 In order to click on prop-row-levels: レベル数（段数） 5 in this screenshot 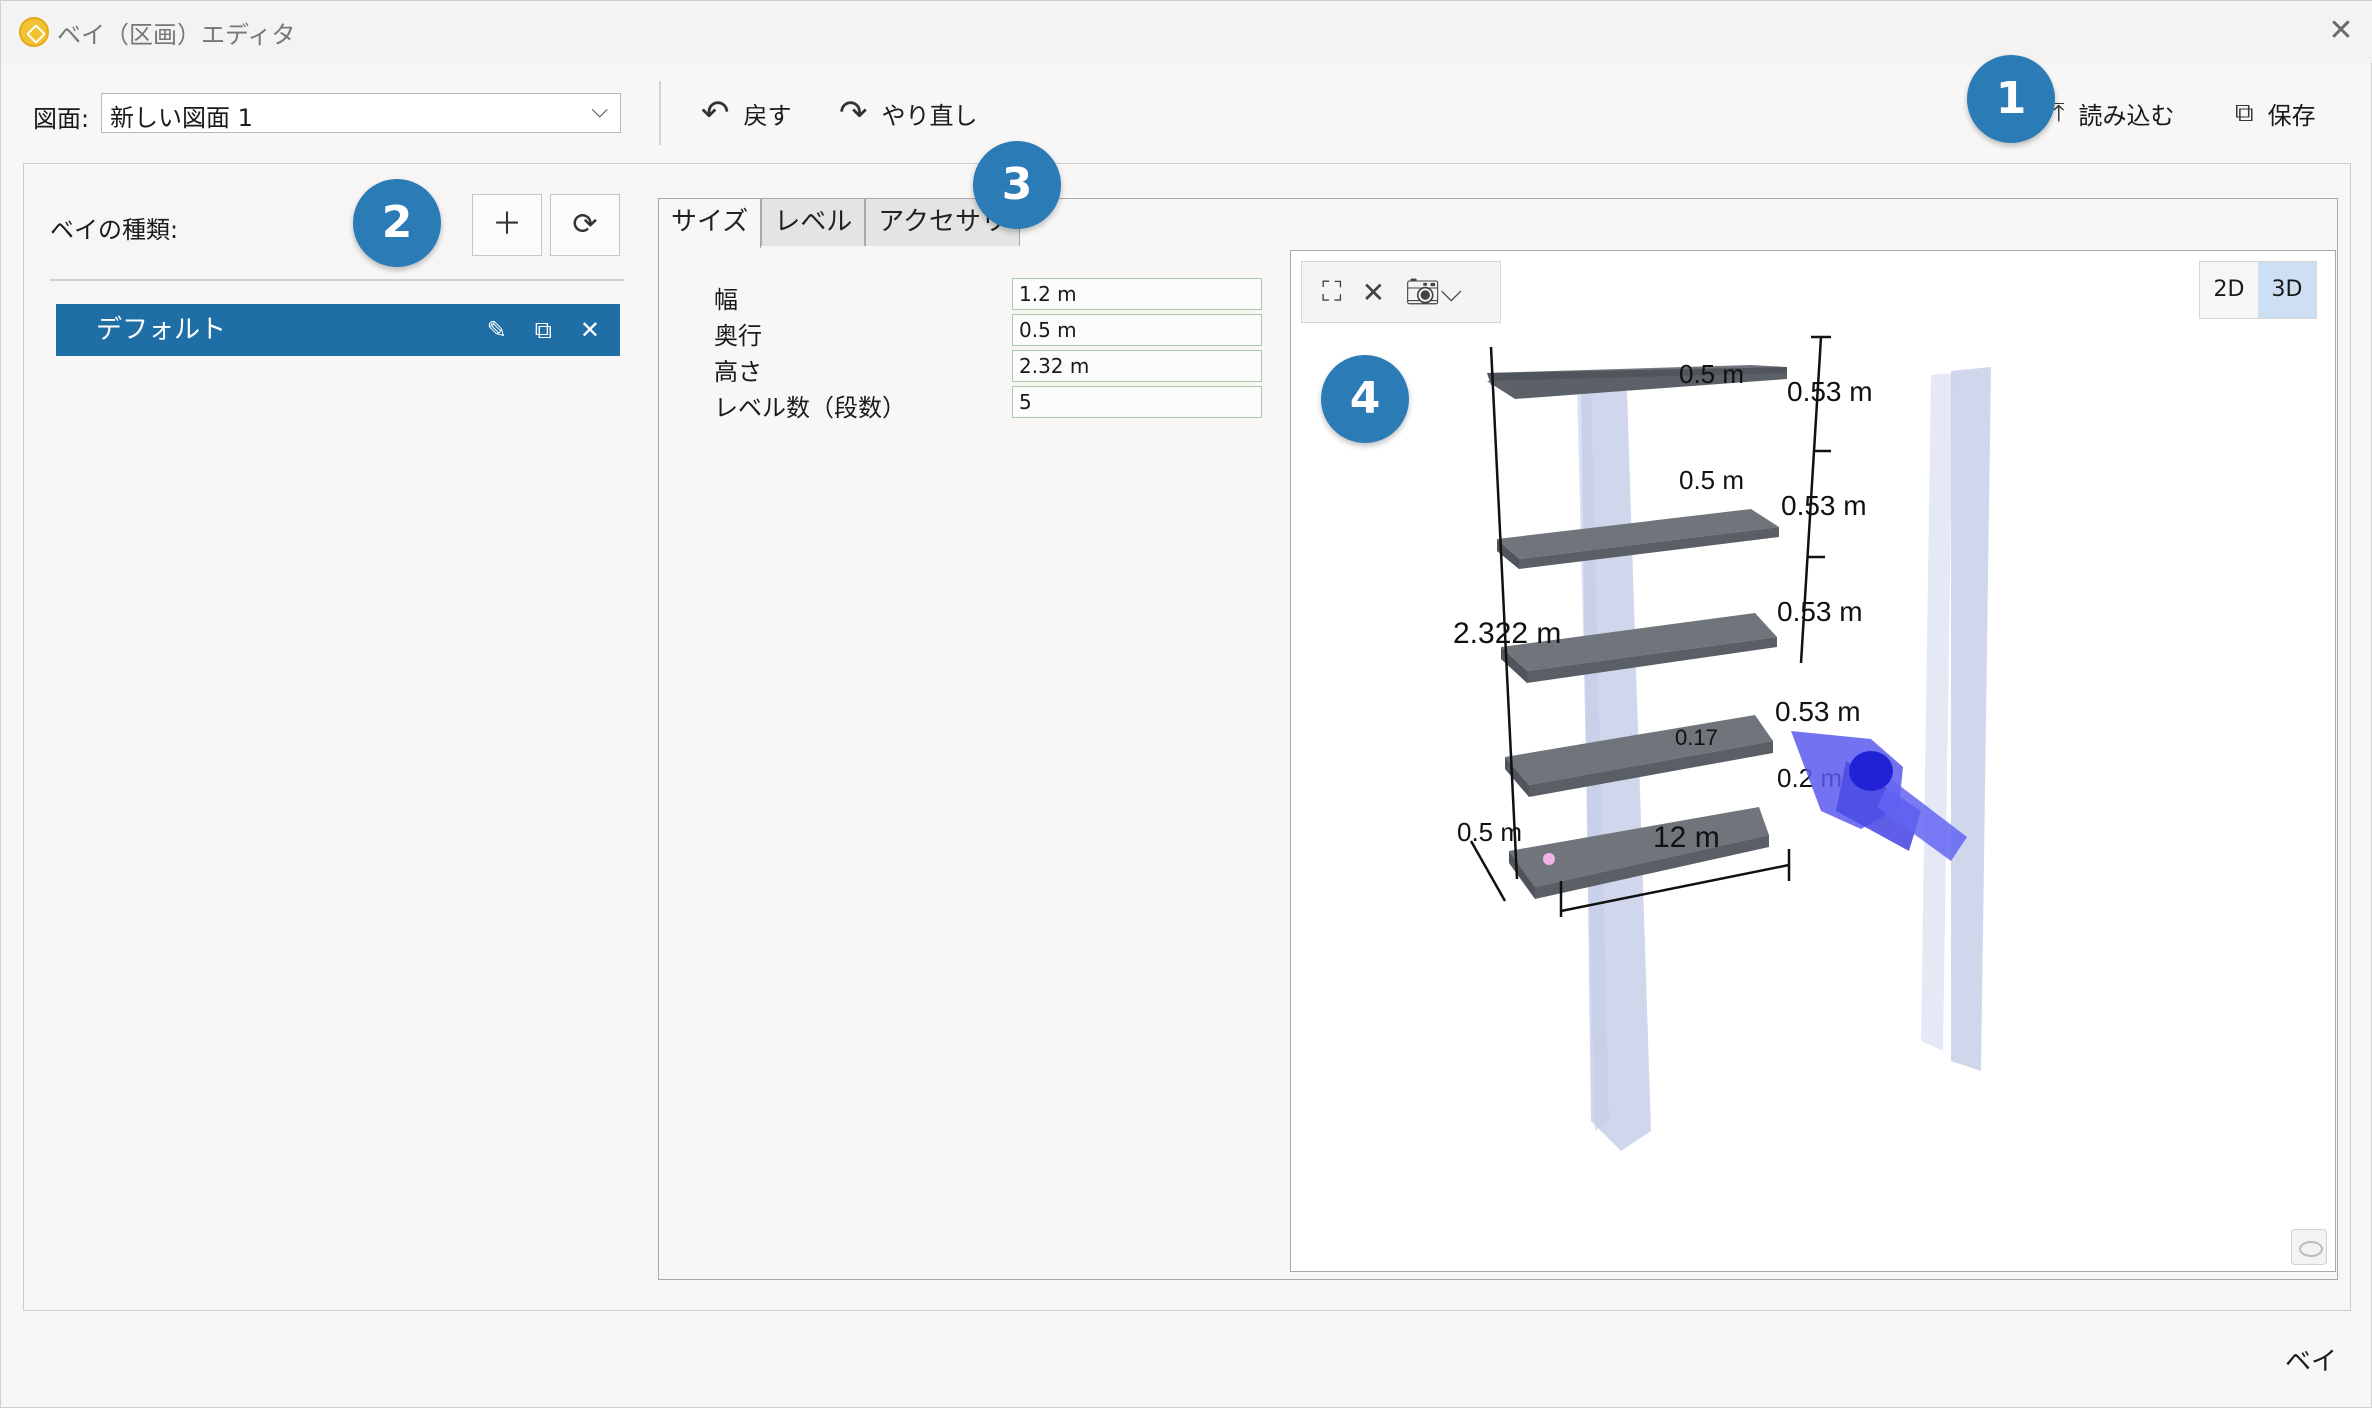, I will do `click(977, 404)`.